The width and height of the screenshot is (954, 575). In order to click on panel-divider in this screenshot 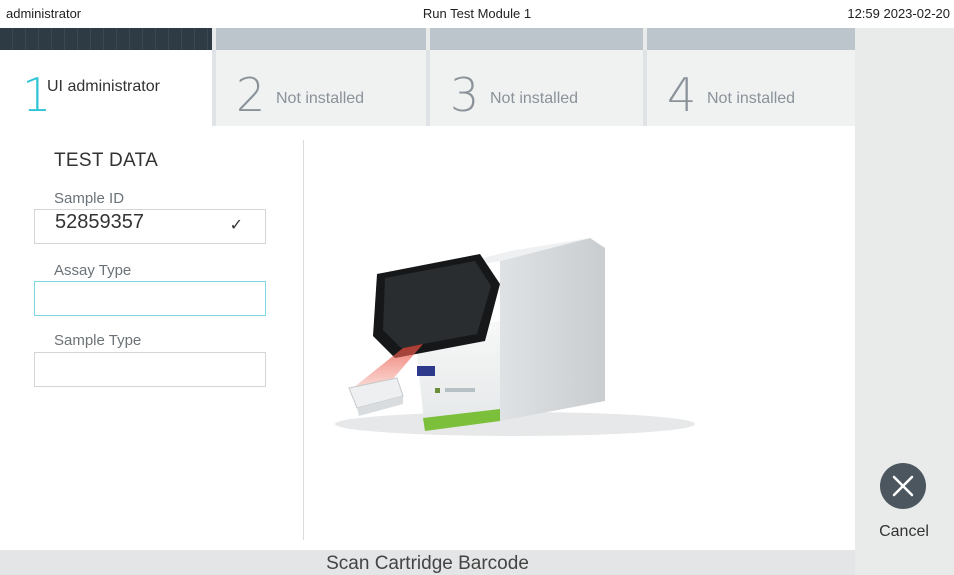, I will do `click(303, 340)`.